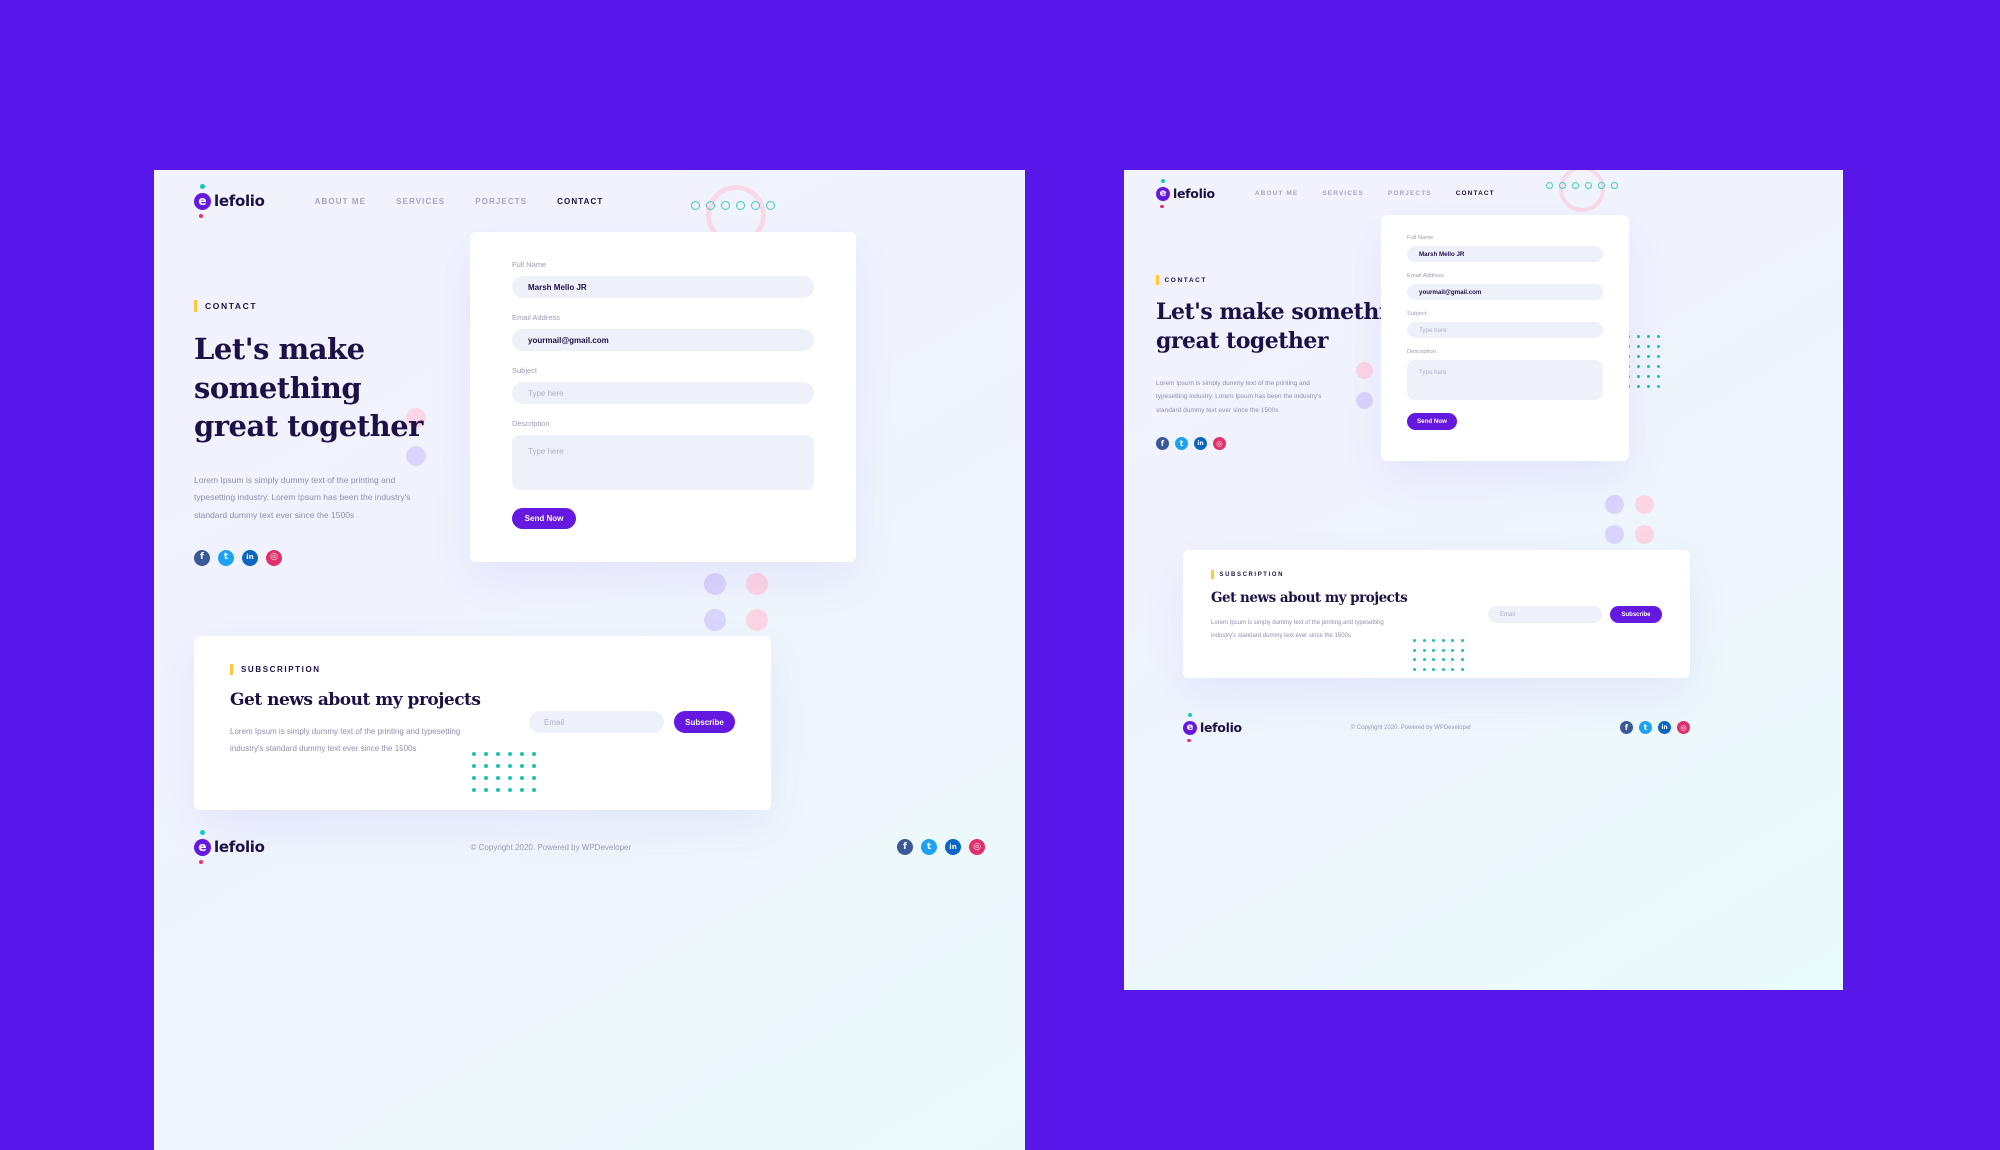  I want to click on full-name-label: Full Name, so click(529, 264).